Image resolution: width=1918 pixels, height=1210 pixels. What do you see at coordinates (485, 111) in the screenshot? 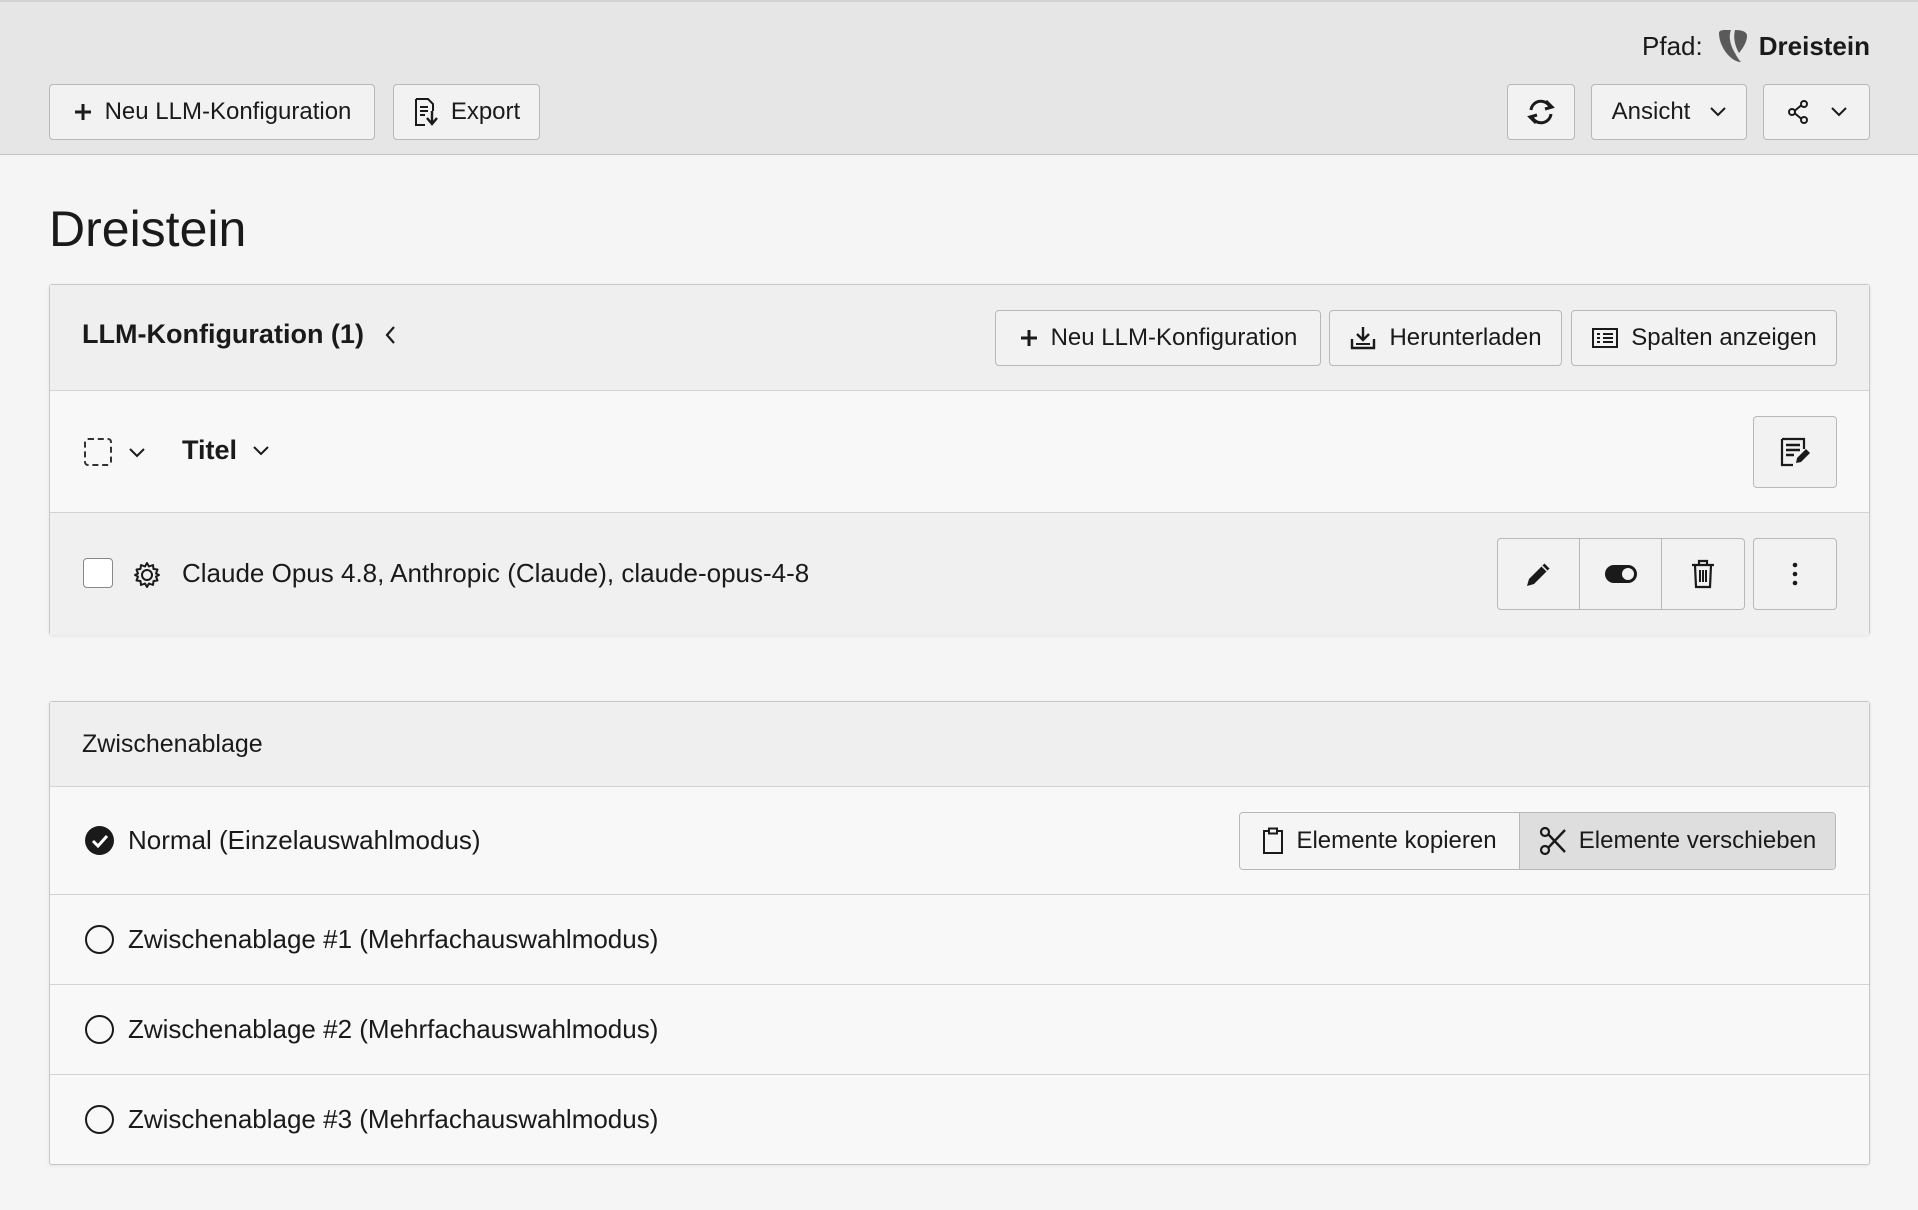
I see `export-label: Export` at bounding box center [485, 111].